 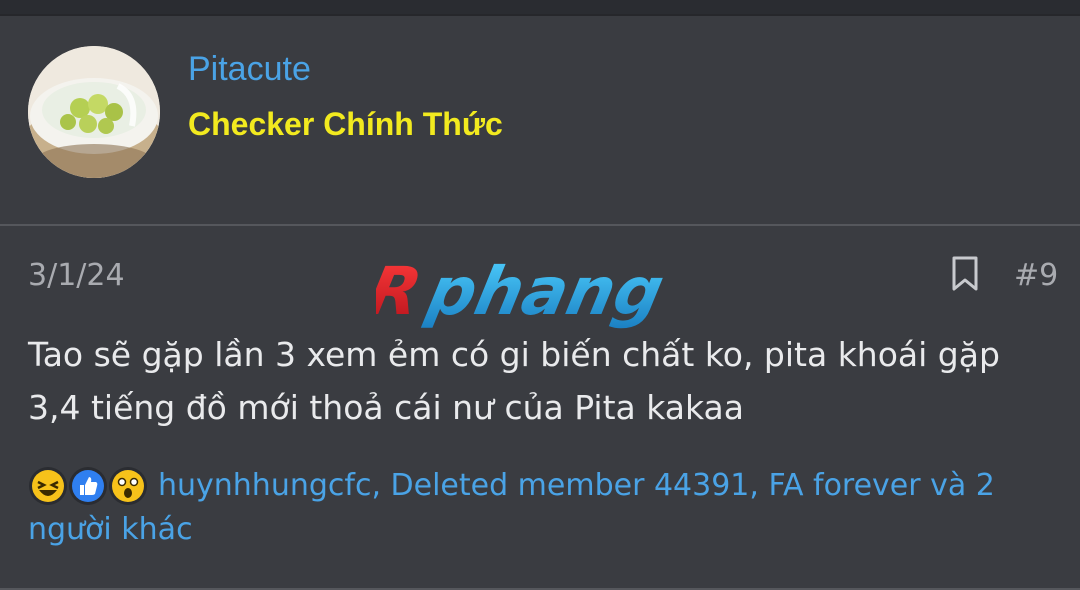 I want to click on like-reaction-icon, so click(x=88, y=486).